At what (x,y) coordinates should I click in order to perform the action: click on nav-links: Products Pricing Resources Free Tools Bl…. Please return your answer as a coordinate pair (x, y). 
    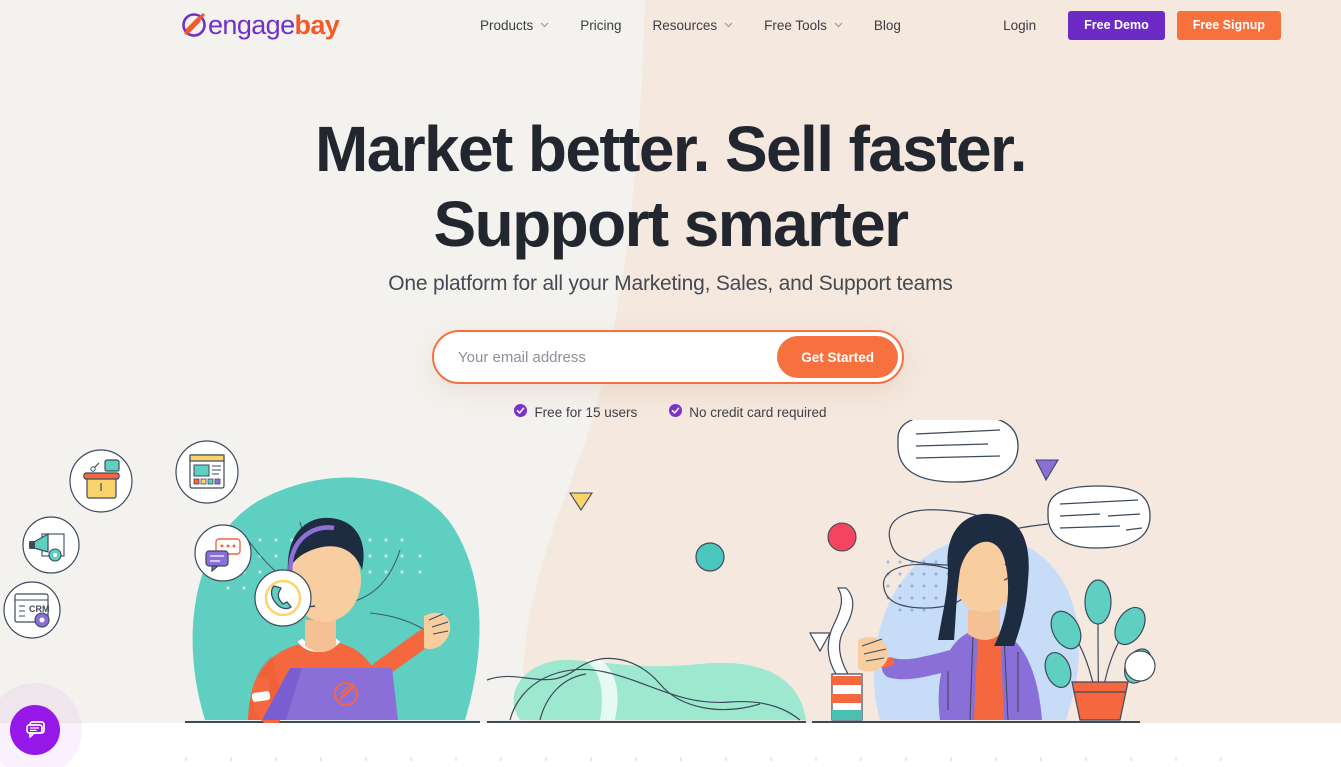
    Looking at the image, I should click on (706, 25).